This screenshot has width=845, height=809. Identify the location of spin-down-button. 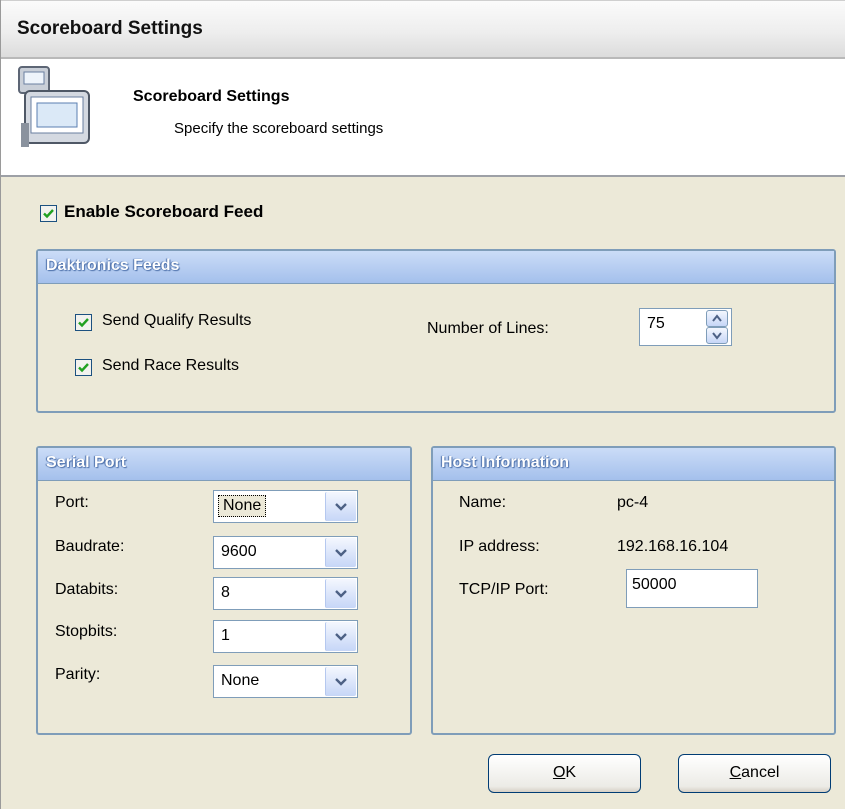
(717, 335).